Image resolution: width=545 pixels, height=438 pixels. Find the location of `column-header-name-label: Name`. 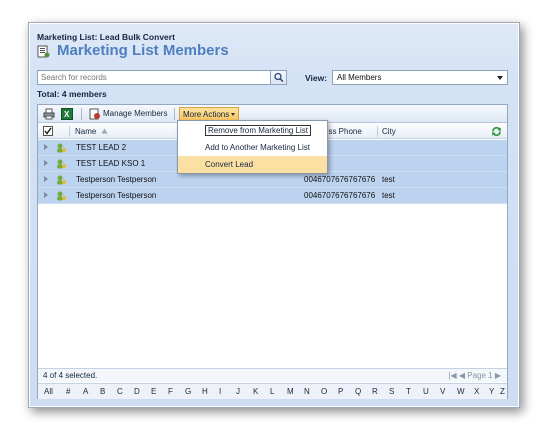

column-header-name-label: Name is located at coordinates (86, 131).